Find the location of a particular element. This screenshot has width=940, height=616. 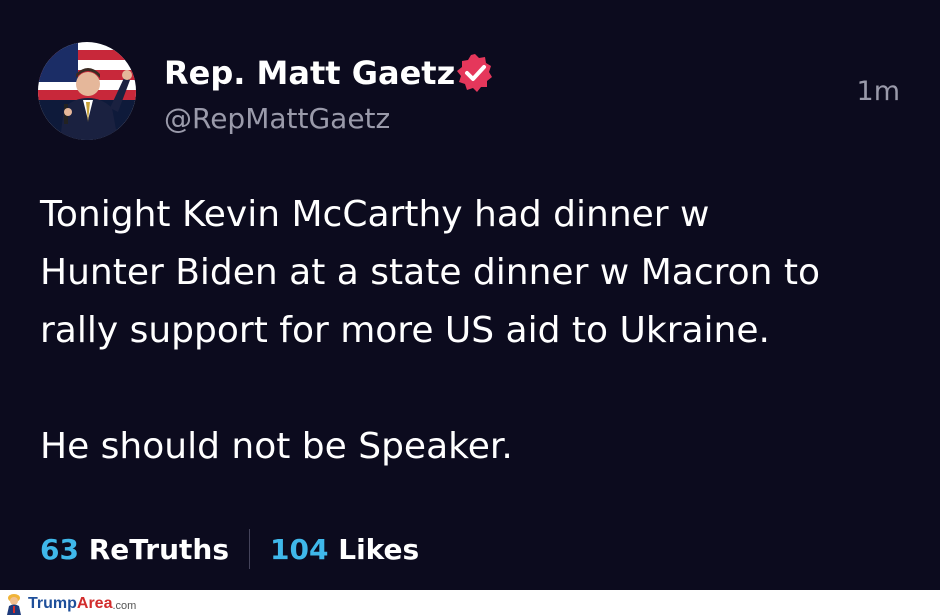

retruths-stat: 63 ReTruths is located at coordinates (134, 549).